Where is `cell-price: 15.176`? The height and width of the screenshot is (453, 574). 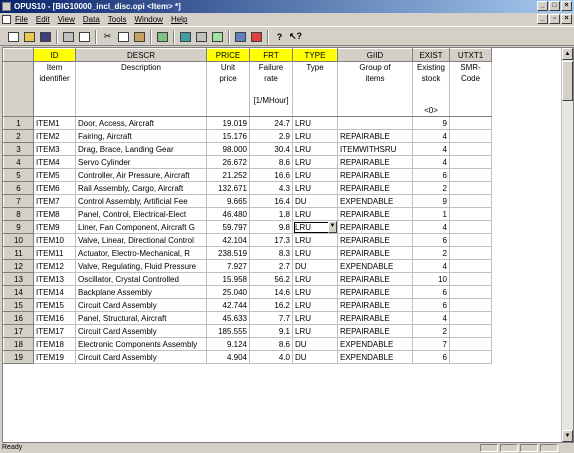
cell-price: 15.176 is located at coordinates (228, 136).